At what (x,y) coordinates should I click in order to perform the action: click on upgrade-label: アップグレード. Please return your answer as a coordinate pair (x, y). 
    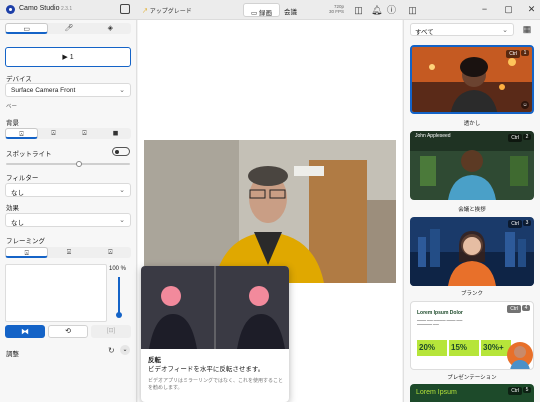
    Looking at the image, I should click on (170, 12).